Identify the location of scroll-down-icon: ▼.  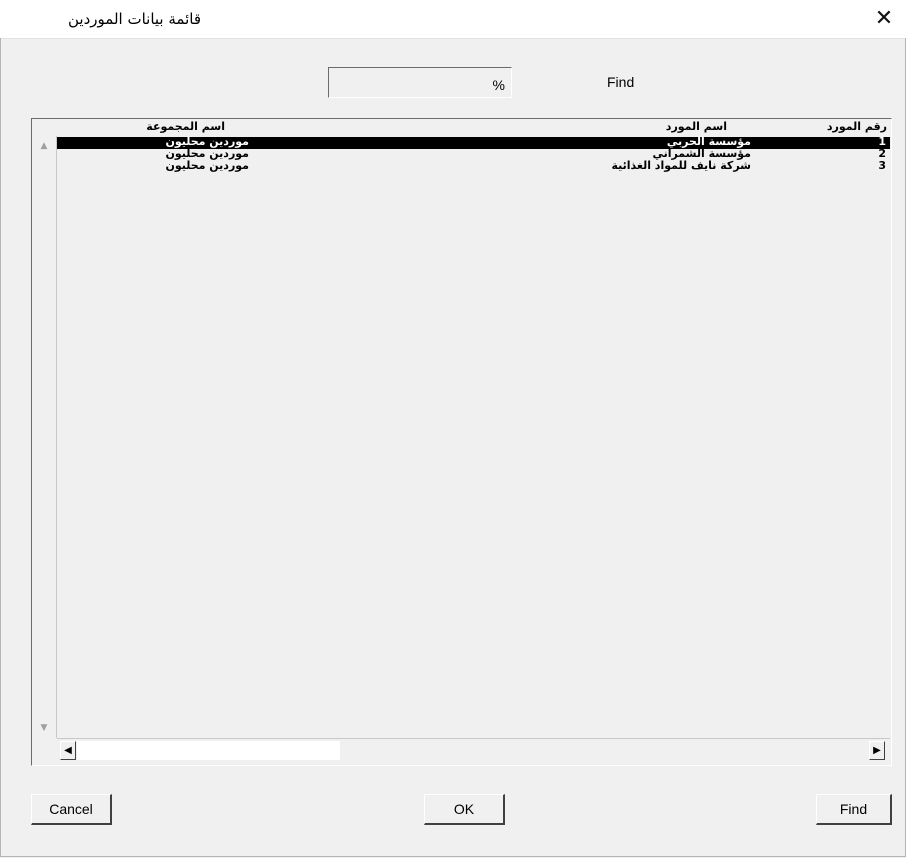
(44, 728).